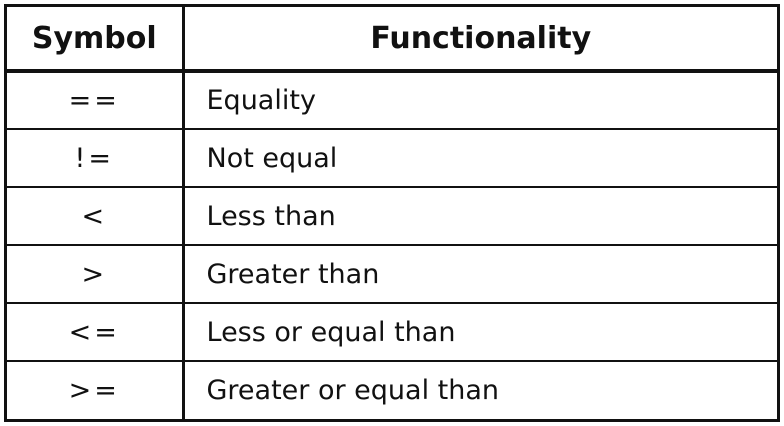 The image size is (784, 426). Describe the element at coordinates (96, 216) in the screenshot. I see `symbol-cell: <` at that location.